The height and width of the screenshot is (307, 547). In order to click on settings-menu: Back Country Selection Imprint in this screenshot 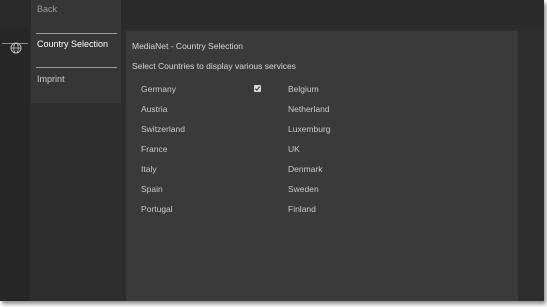, I will do `click(76, 51)`.